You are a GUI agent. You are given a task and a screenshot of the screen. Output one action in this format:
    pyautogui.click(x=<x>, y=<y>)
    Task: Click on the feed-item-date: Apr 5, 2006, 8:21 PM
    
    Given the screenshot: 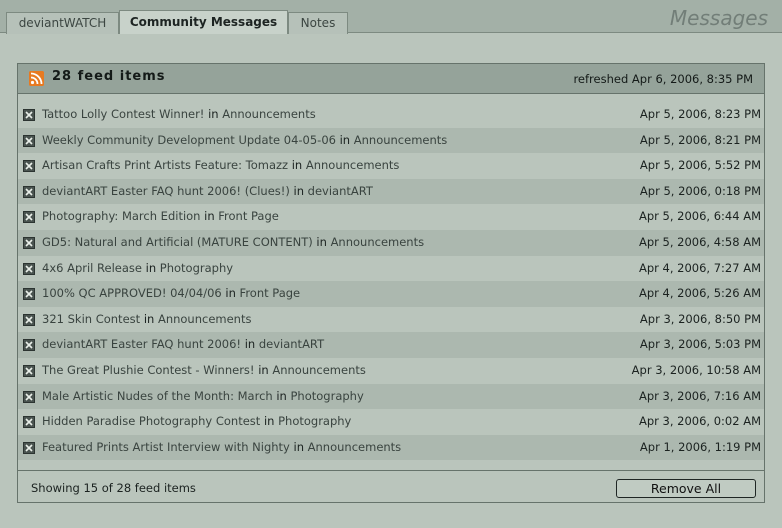 What is the action you would take?
    pyautogui.click(x=700, y=139)
    